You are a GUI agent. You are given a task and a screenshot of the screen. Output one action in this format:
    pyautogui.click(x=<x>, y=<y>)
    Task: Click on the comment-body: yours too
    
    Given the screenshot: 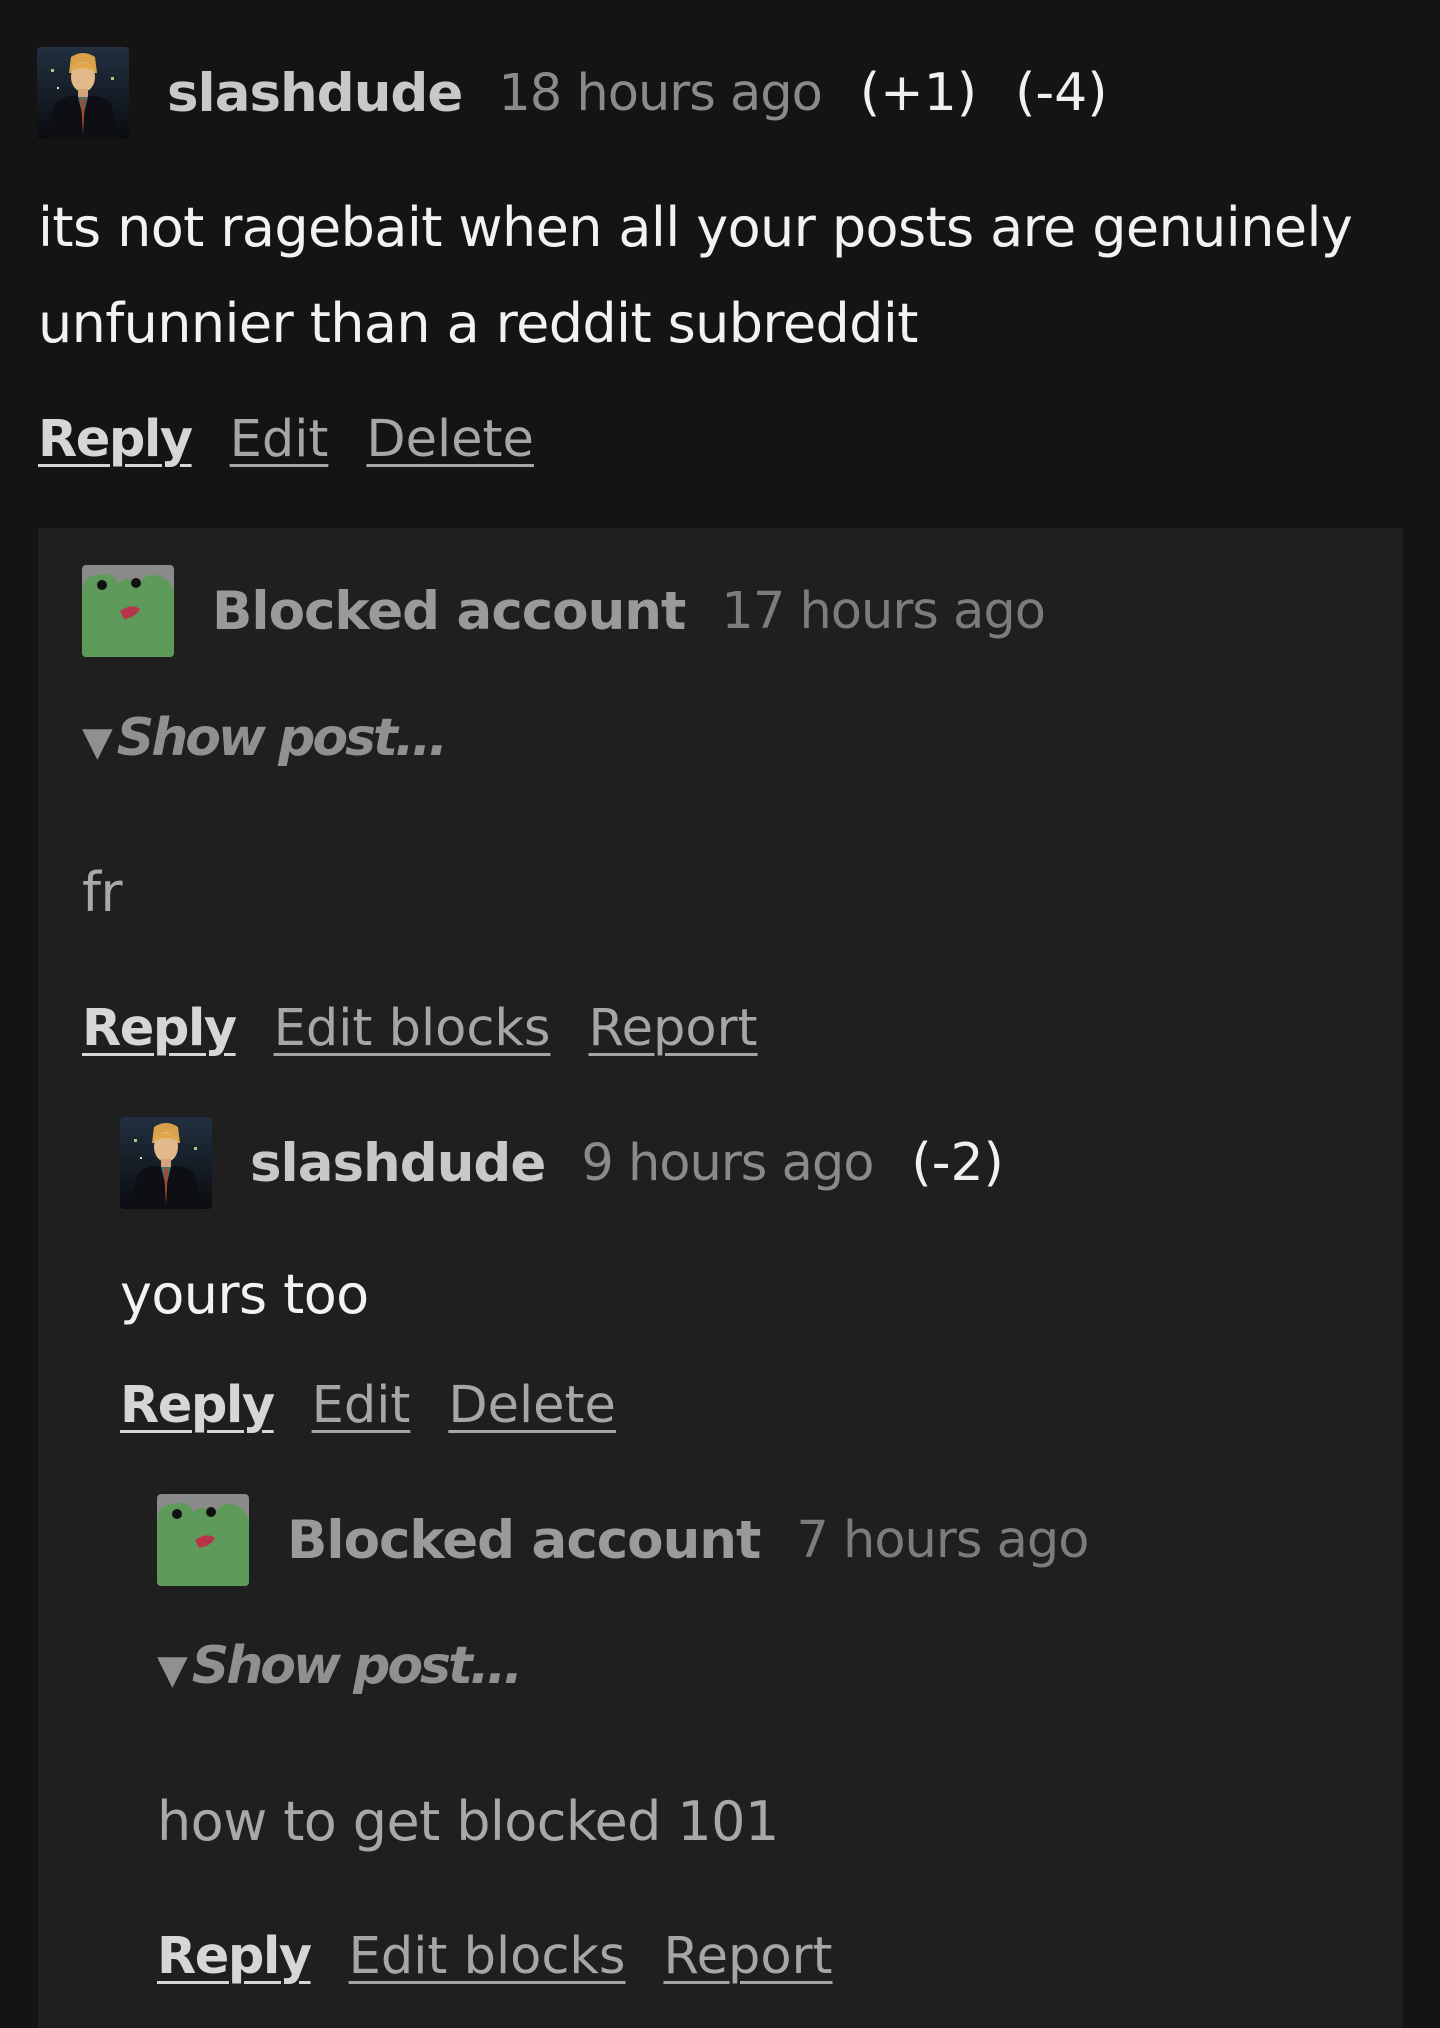 What is the action you would take?
    pyautogui.click(x=244, y=1295)
    